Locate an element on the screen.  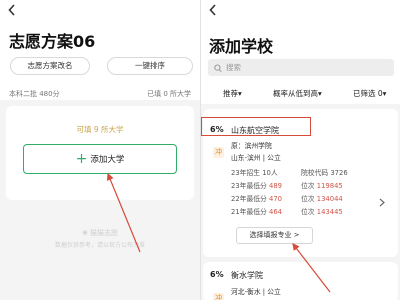
arrow-to-select-major is located at coordinates (311, 268).